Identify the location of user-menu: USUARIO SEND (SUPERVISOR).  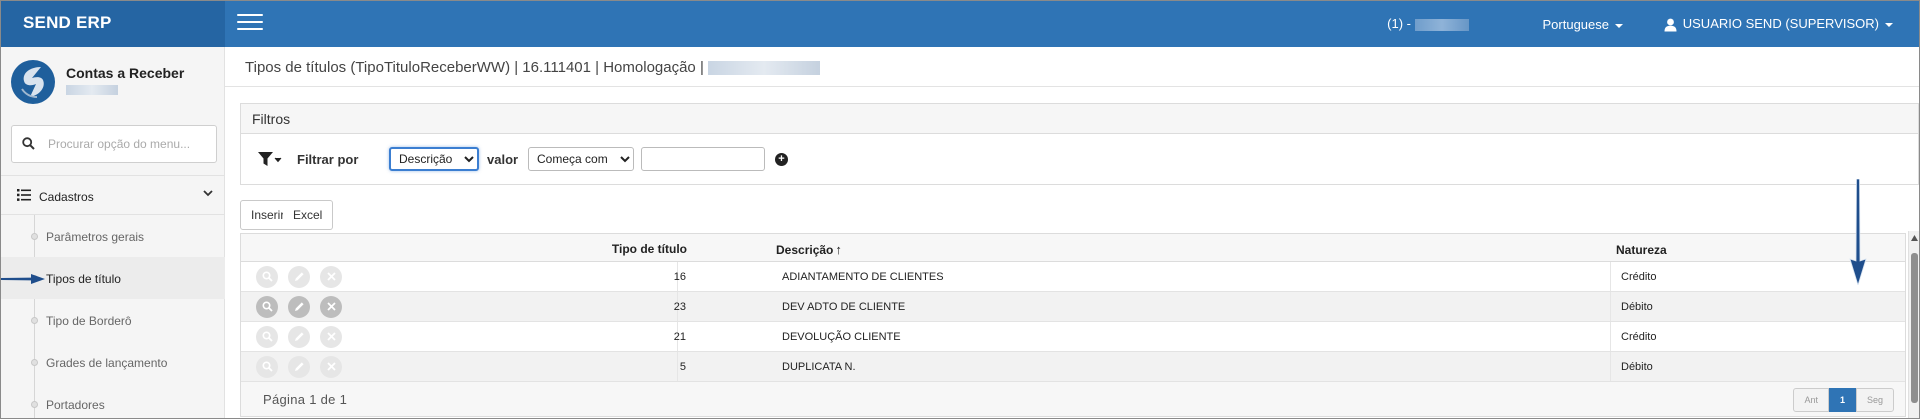
(1778, 24).